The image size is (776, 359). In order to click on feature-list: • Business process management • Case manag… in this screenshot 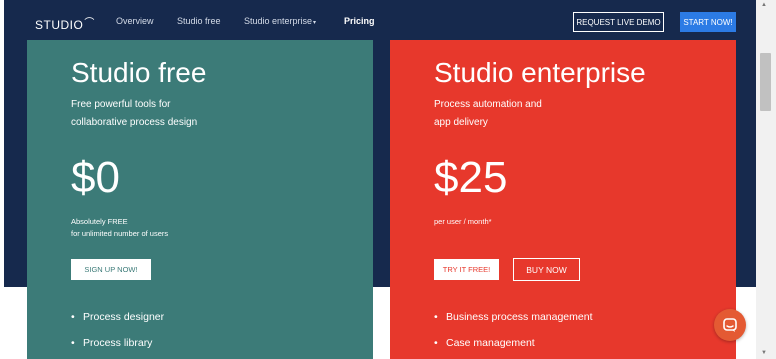, I will do `click(513, 335)`.